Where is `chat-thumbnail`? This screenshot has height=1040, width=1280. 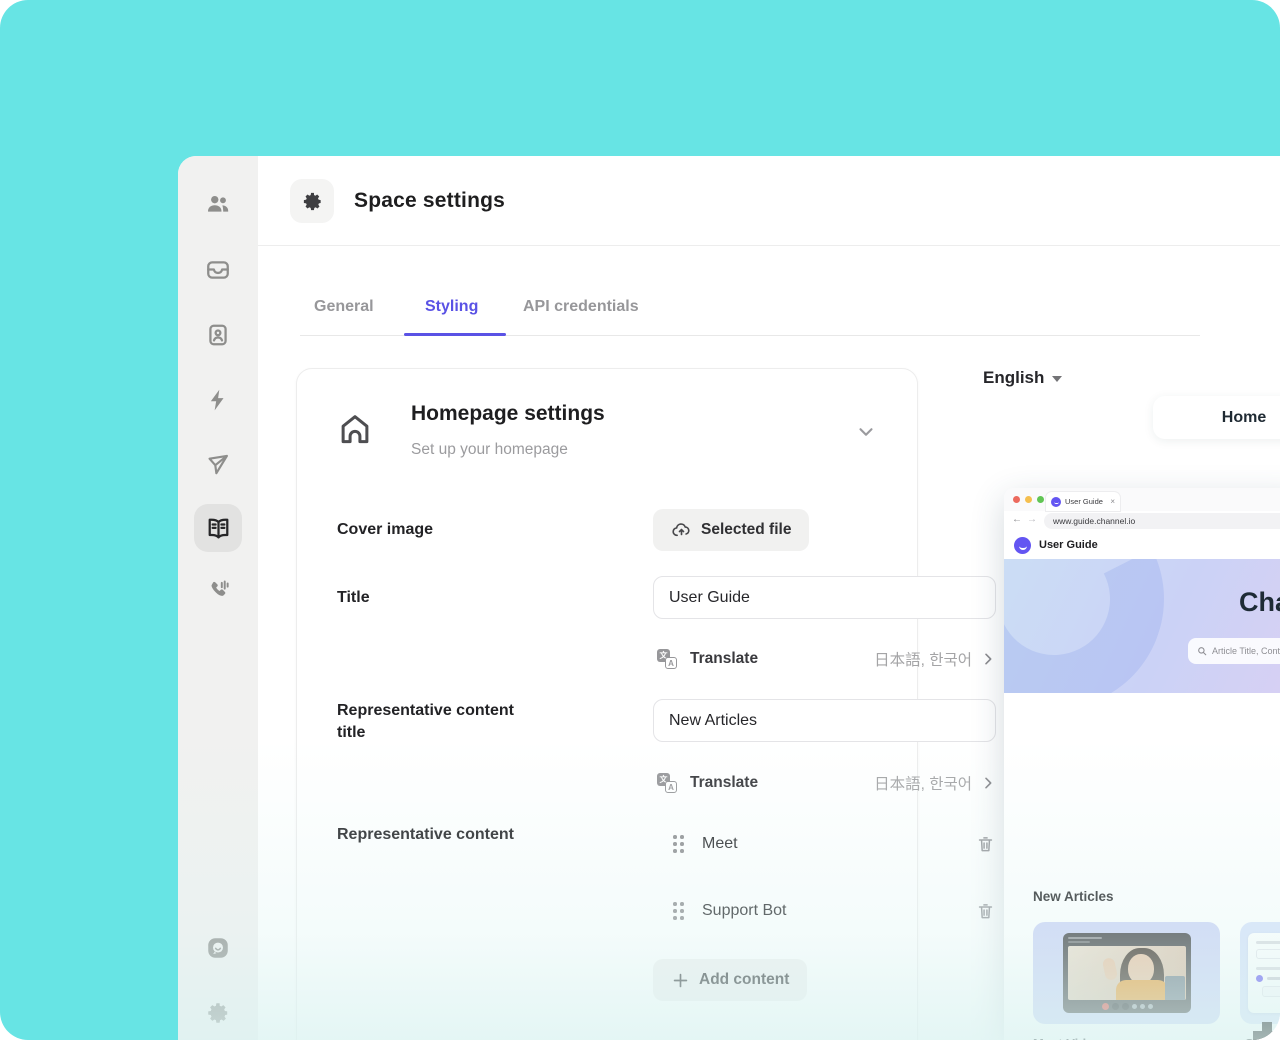
chat-thumbnail is located at coordinates (1264, 973).